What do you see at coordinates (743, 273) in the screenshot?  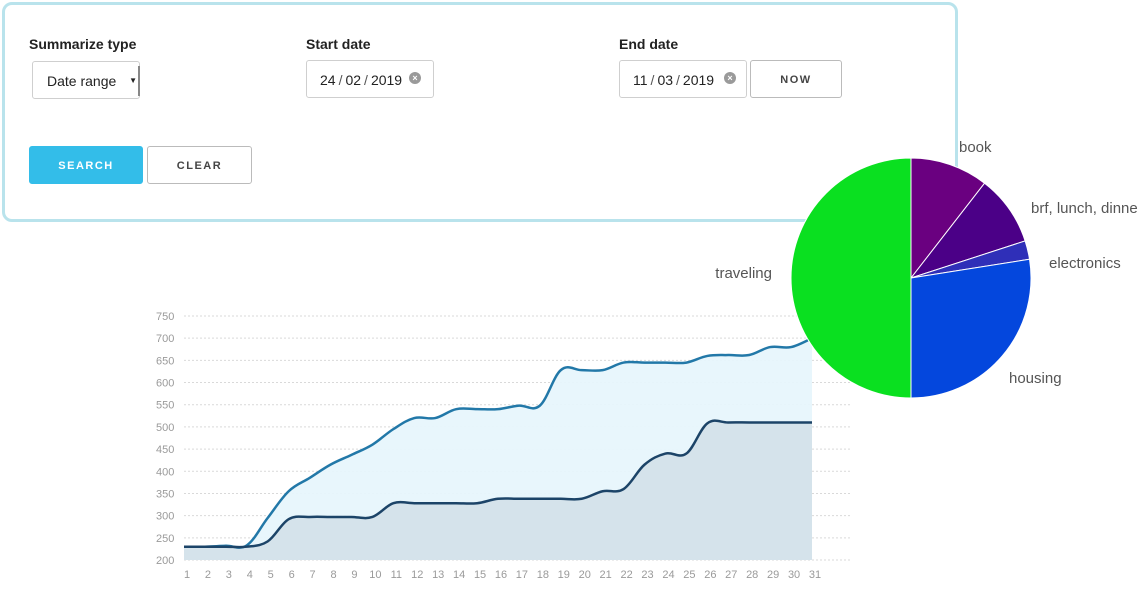 I see `pie-label: traveling` at bounding box center [743, 273].